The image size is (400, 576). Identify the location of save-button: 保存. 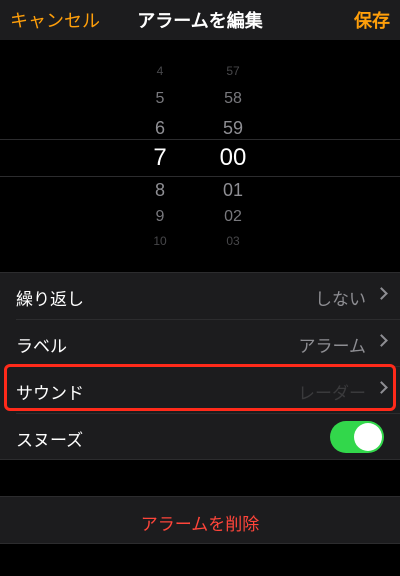
(372, 20).